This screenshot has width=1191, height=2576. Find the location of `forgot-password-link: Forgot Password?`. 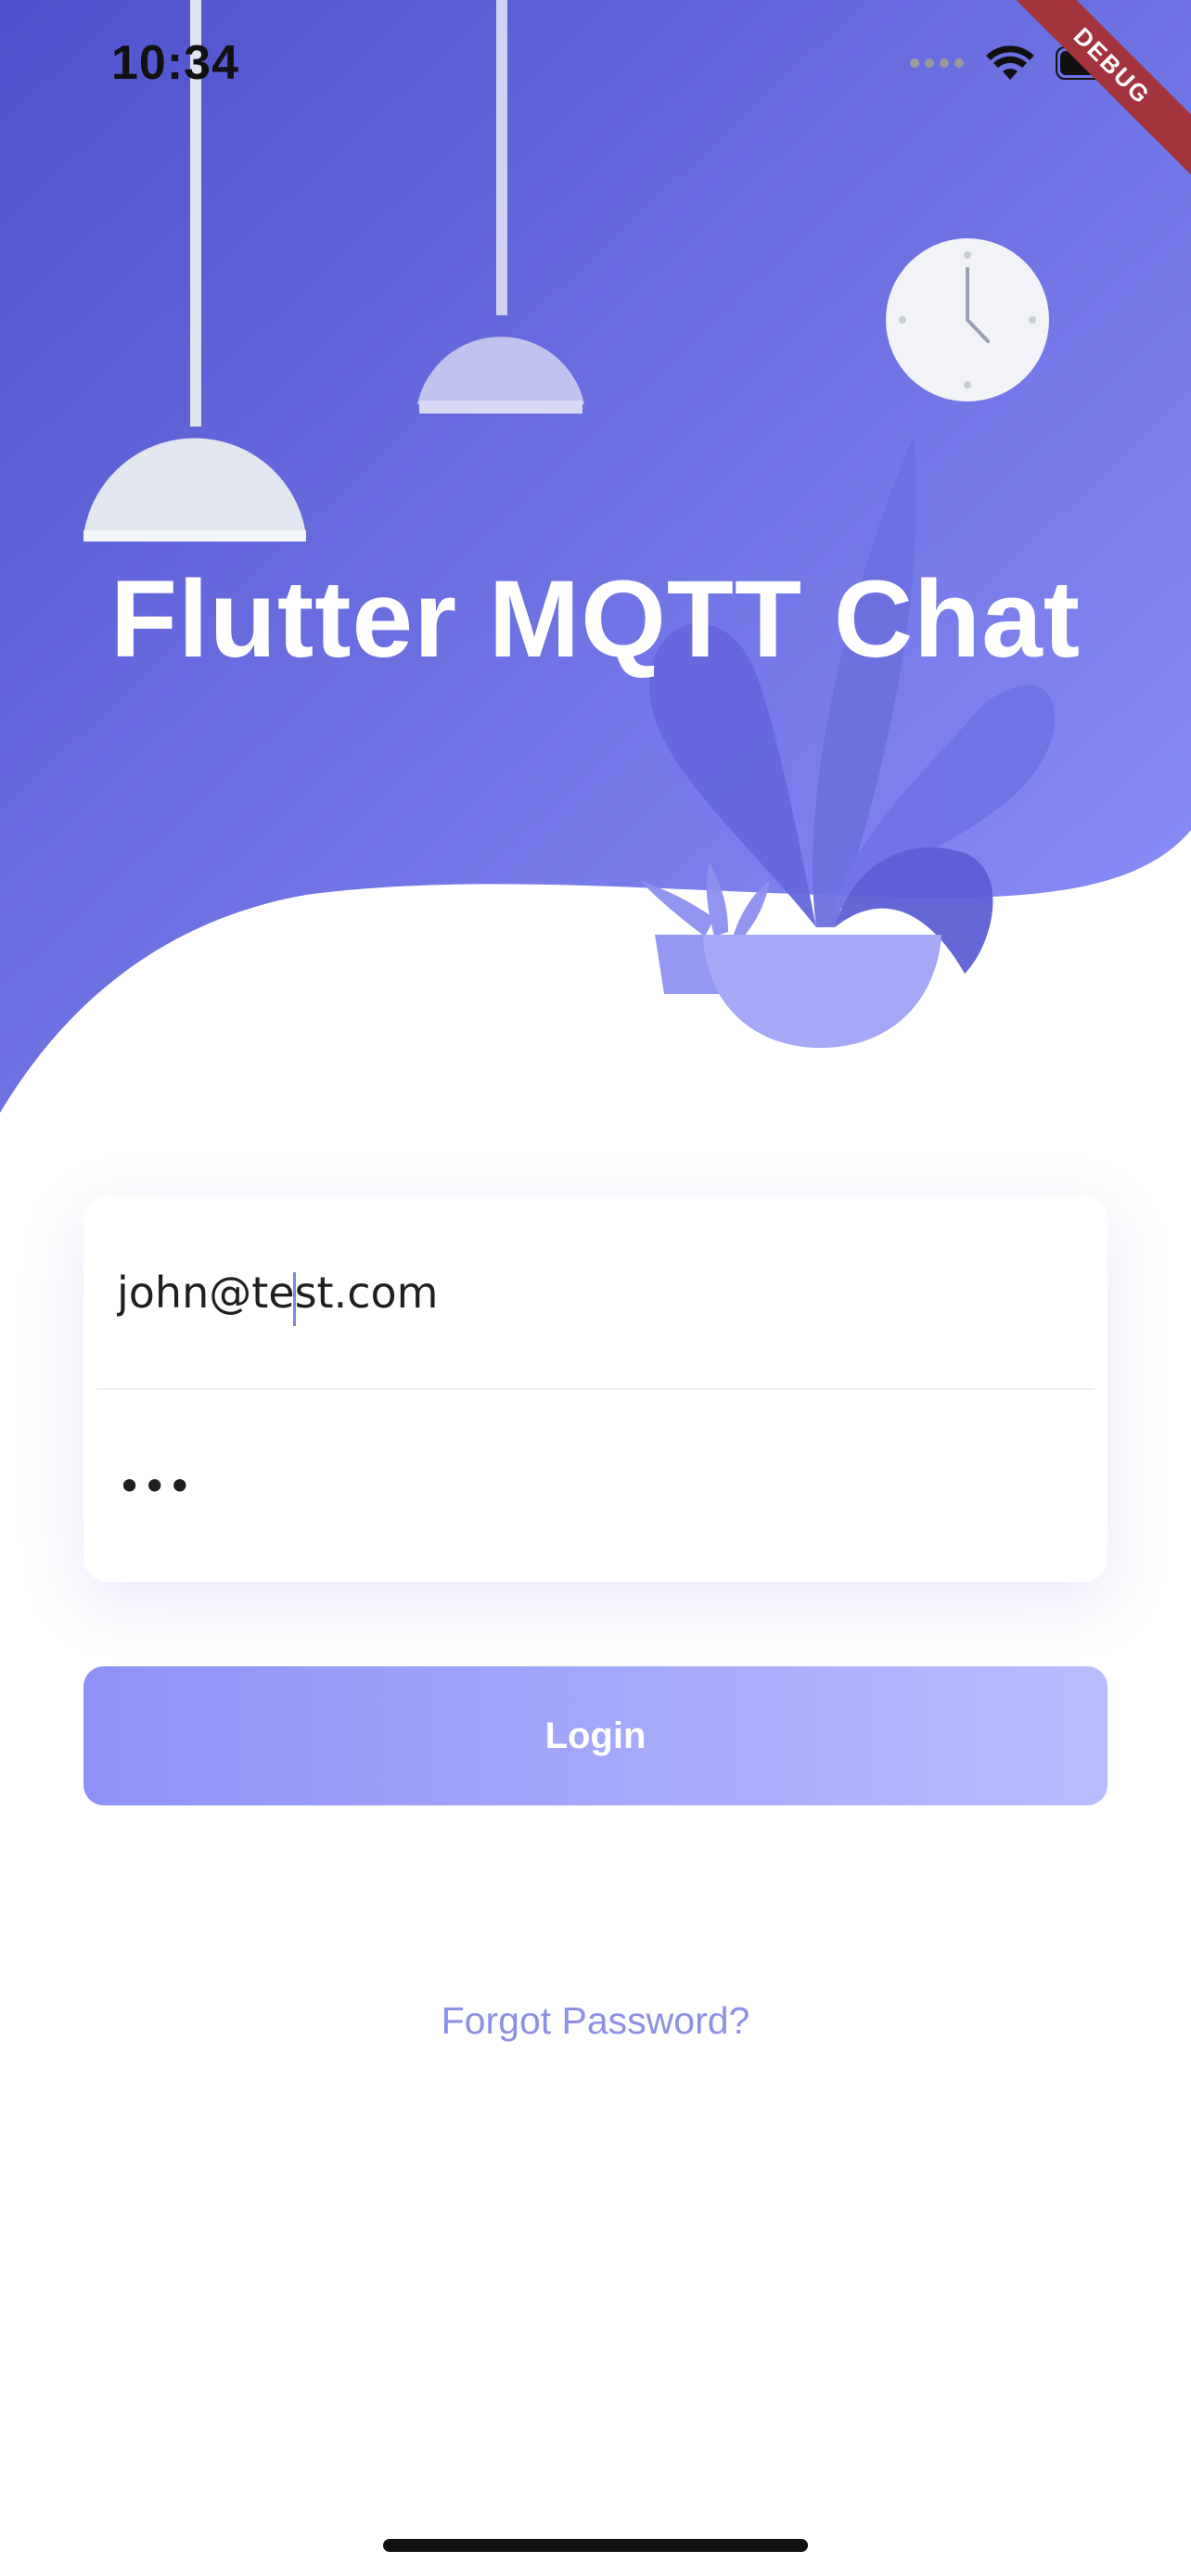

forgot-password-link: Forgot Password? is located at coordinates (595, 2021).